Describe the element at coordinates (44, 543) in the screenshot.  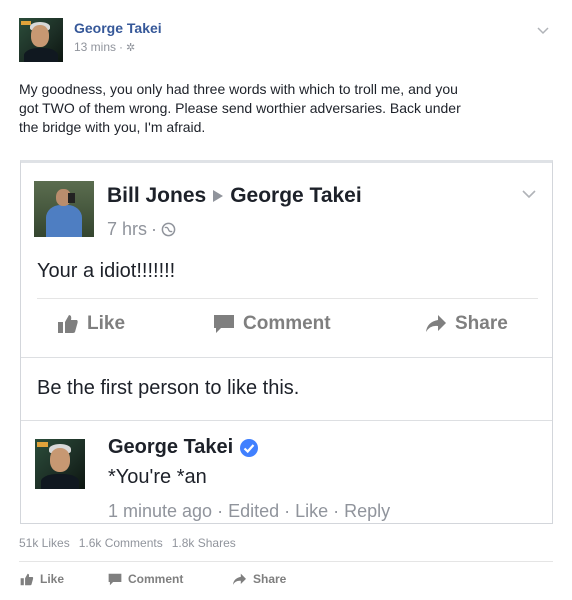
I see `likes-count: 51k Likes` at that location.